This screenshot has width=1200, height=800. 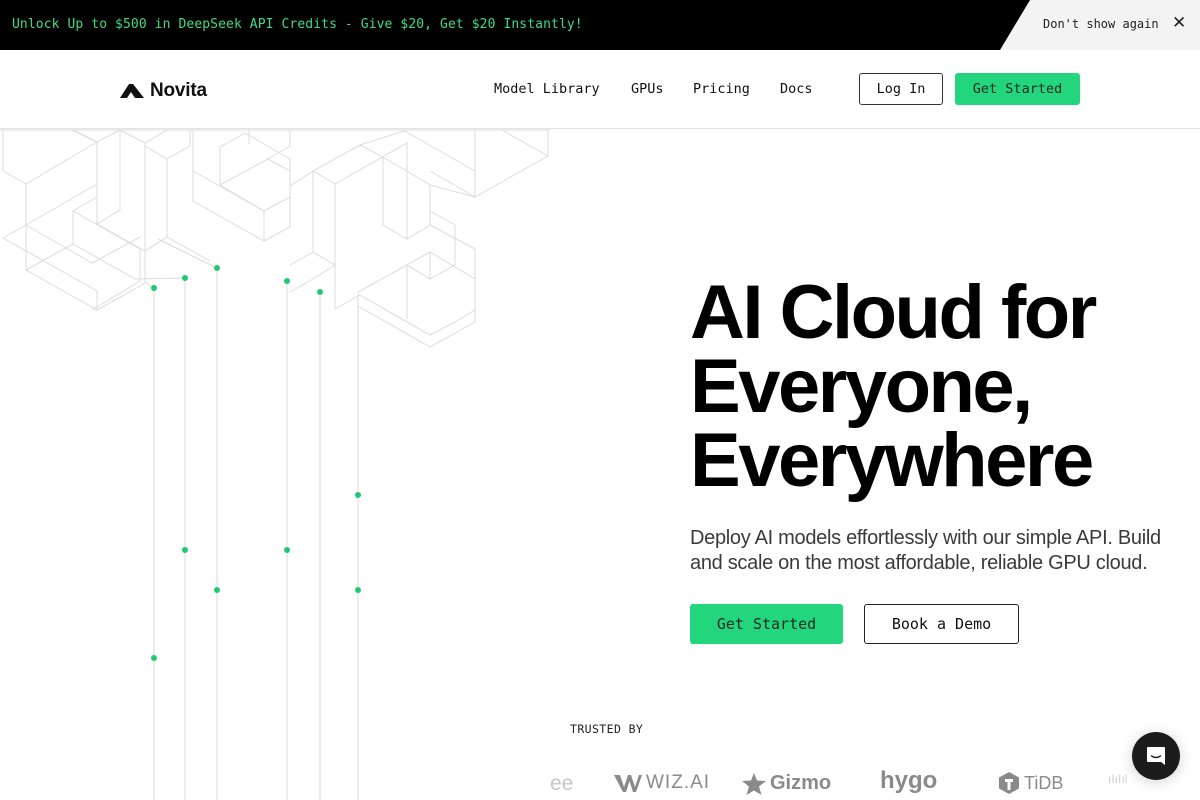 I want to click on brand-logo: Novita, so click(x=163, y=91).